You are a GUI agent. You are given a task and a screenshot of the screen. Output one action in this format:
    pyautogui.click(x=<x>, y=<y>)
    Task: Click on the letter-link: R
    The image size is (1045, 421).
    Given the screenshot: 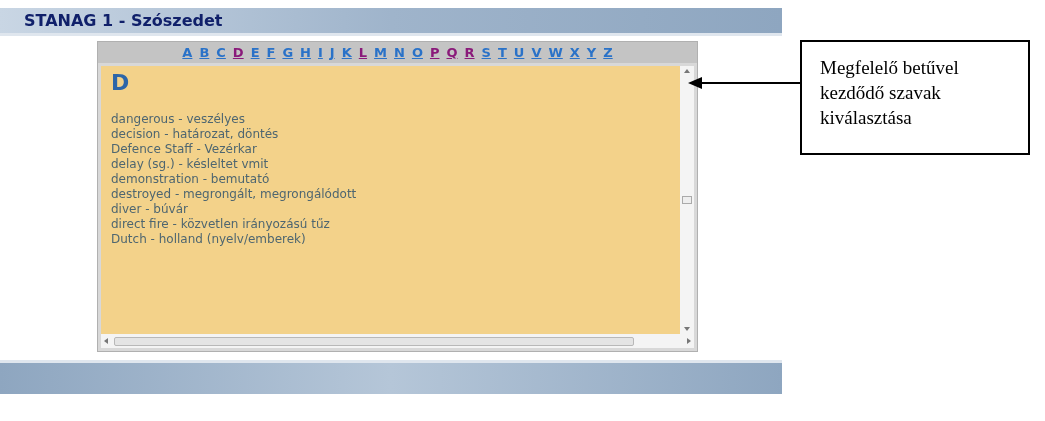 What is the action you would take?
    pyautogui.click(x=469, y=53)
    